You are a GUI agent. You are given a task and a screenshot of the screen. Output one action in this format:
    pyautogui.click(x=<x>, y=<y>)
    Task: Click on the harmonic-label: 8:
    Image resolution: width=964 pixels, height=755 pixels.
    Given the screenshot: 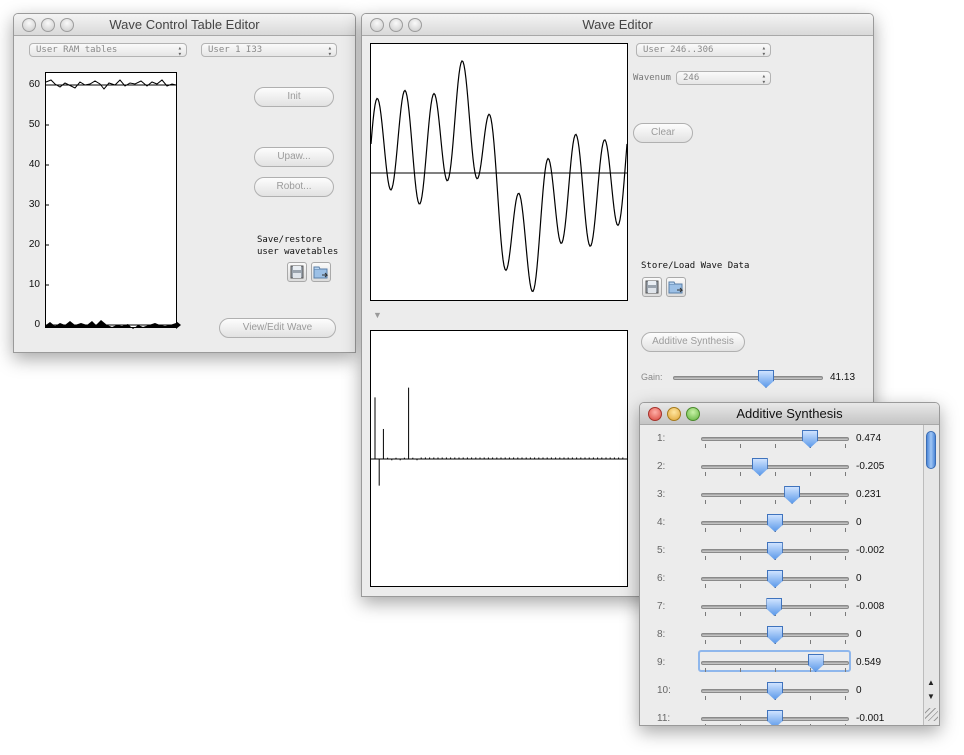 What is the action you would take?
    pyautogui.click(x=661, y=634)
    